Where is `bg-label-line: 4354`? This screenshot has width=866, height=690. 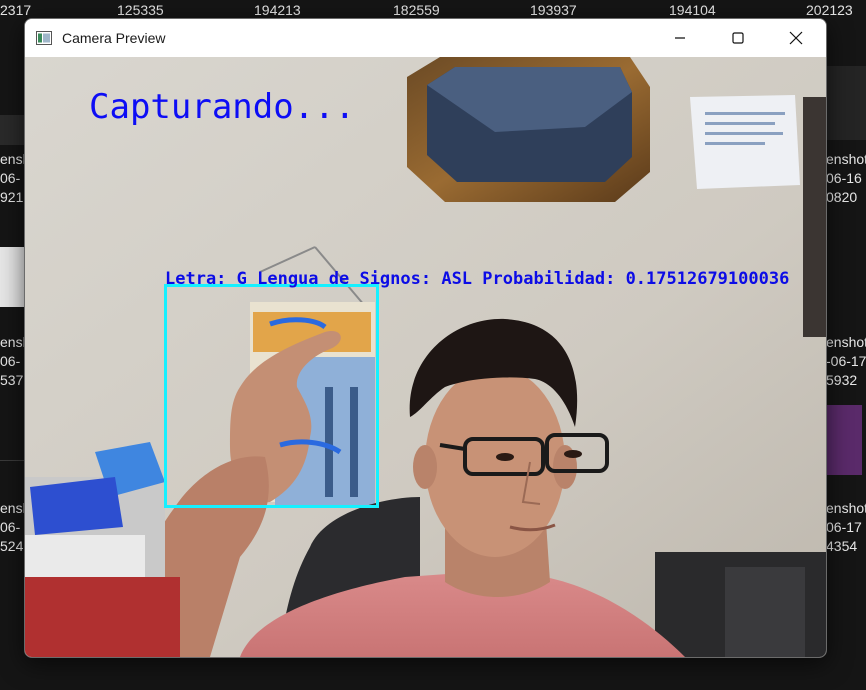 bg-label-line: 4354 is located at coordinates (842, 546).